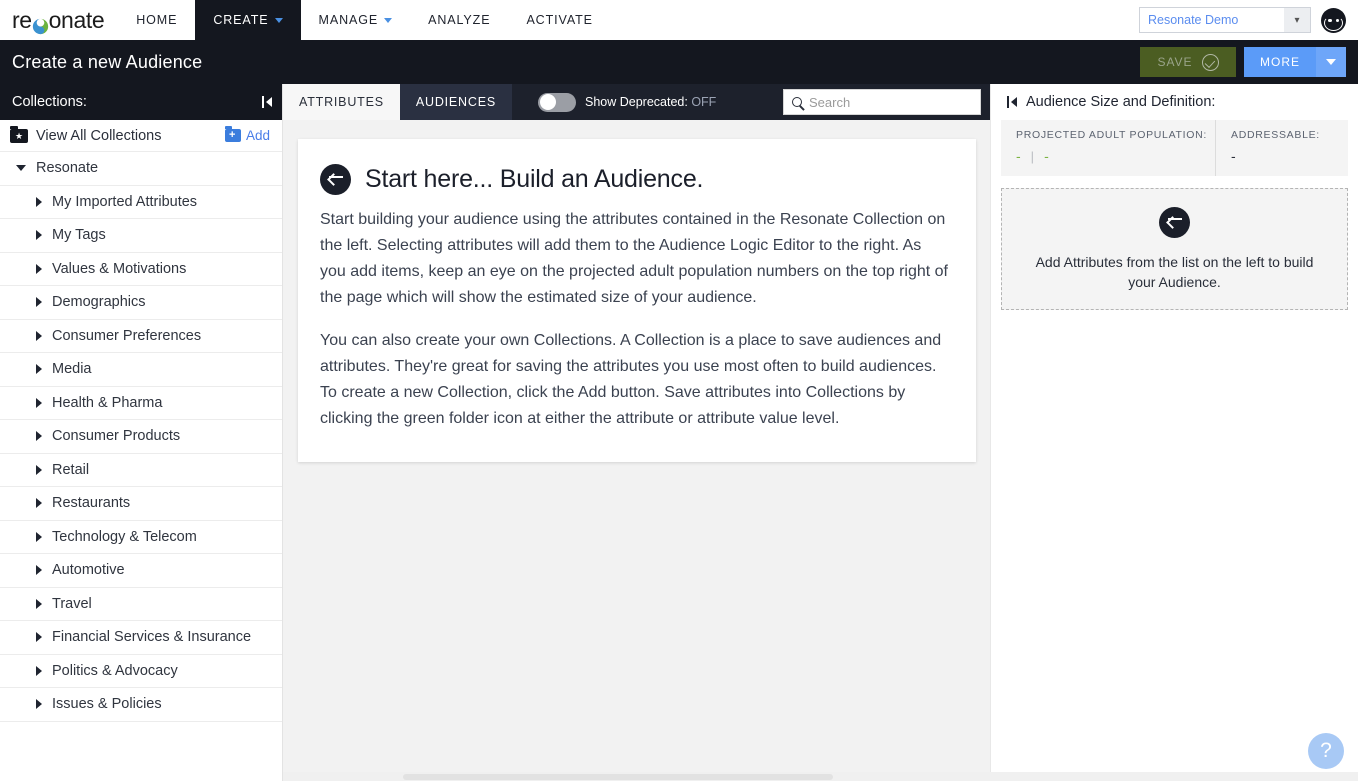 This screenshot has height=781, width=1358. I want to click on sidebar-empty-space, so click(141, 751).